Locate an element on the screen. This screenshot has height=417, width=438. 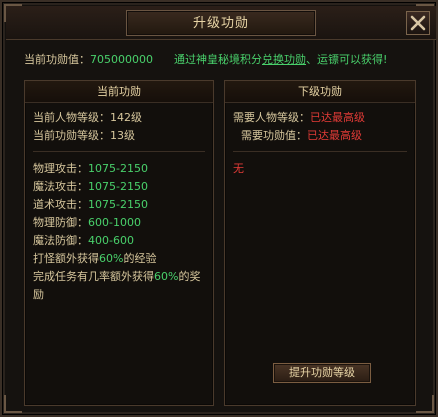
stat-row: 道术攻击：1075-2150 is located at coordinates (119, 205).